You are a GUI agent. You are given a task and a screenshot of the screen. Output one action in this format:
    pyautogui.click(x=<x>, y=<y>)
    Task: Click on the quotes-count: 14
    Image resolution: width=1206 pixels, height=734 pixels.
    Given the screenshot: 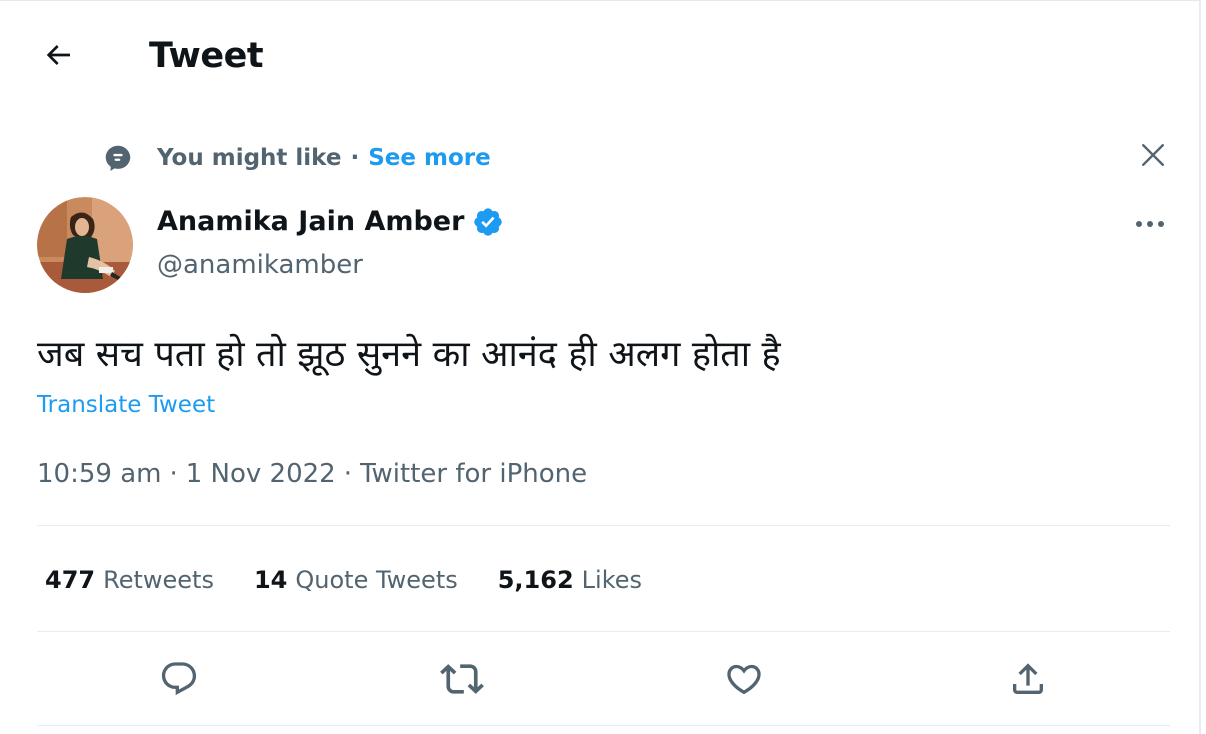 What is the action you would take?
    pyautogui.click(x=270, y=580)
    